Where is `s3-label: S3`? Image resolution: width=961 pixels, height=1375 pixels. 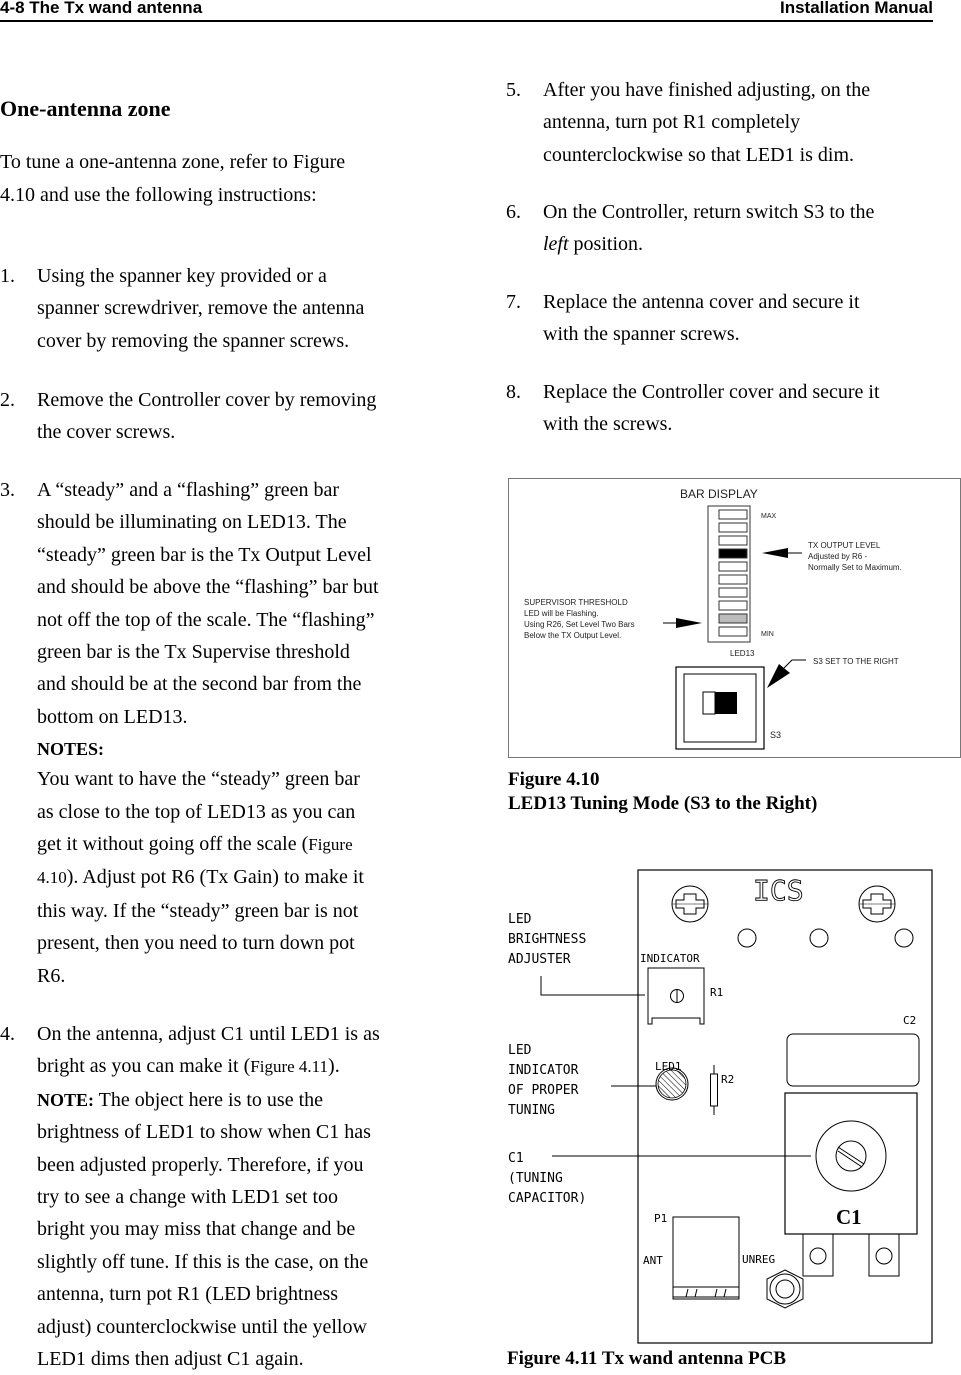 s3-label: S3 is located at coordinates (775, 735).